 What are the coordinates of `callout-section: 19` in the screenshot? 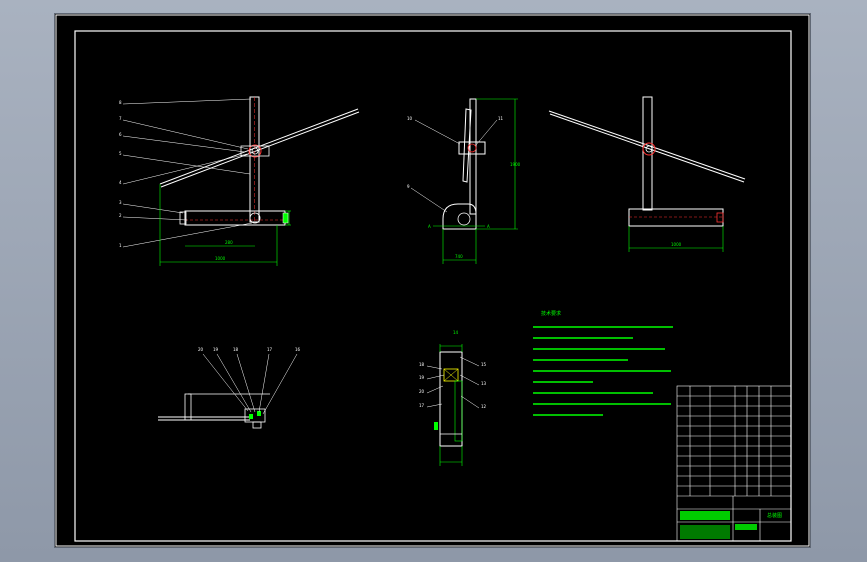 It's located at (422, 377).